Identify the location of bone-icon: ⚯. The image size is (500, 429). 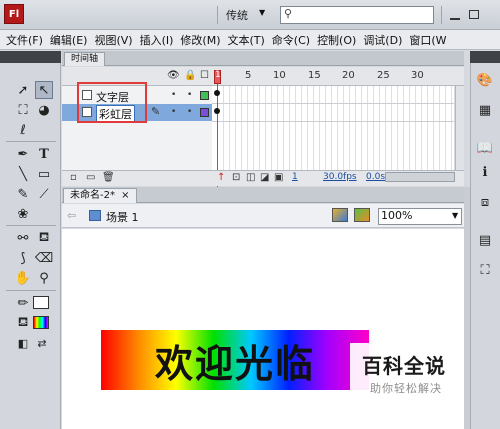
(23, 238).